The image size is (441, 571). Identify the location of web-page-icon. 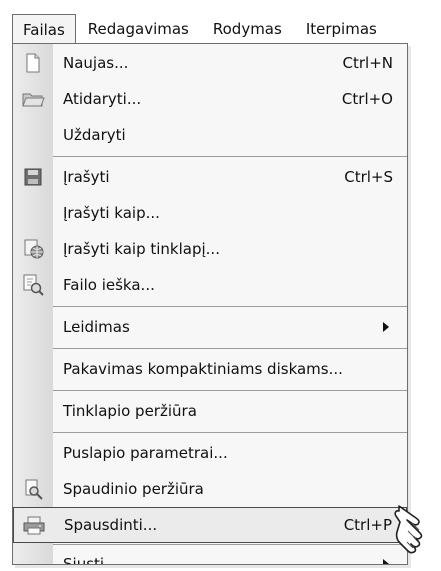
(33, 249).